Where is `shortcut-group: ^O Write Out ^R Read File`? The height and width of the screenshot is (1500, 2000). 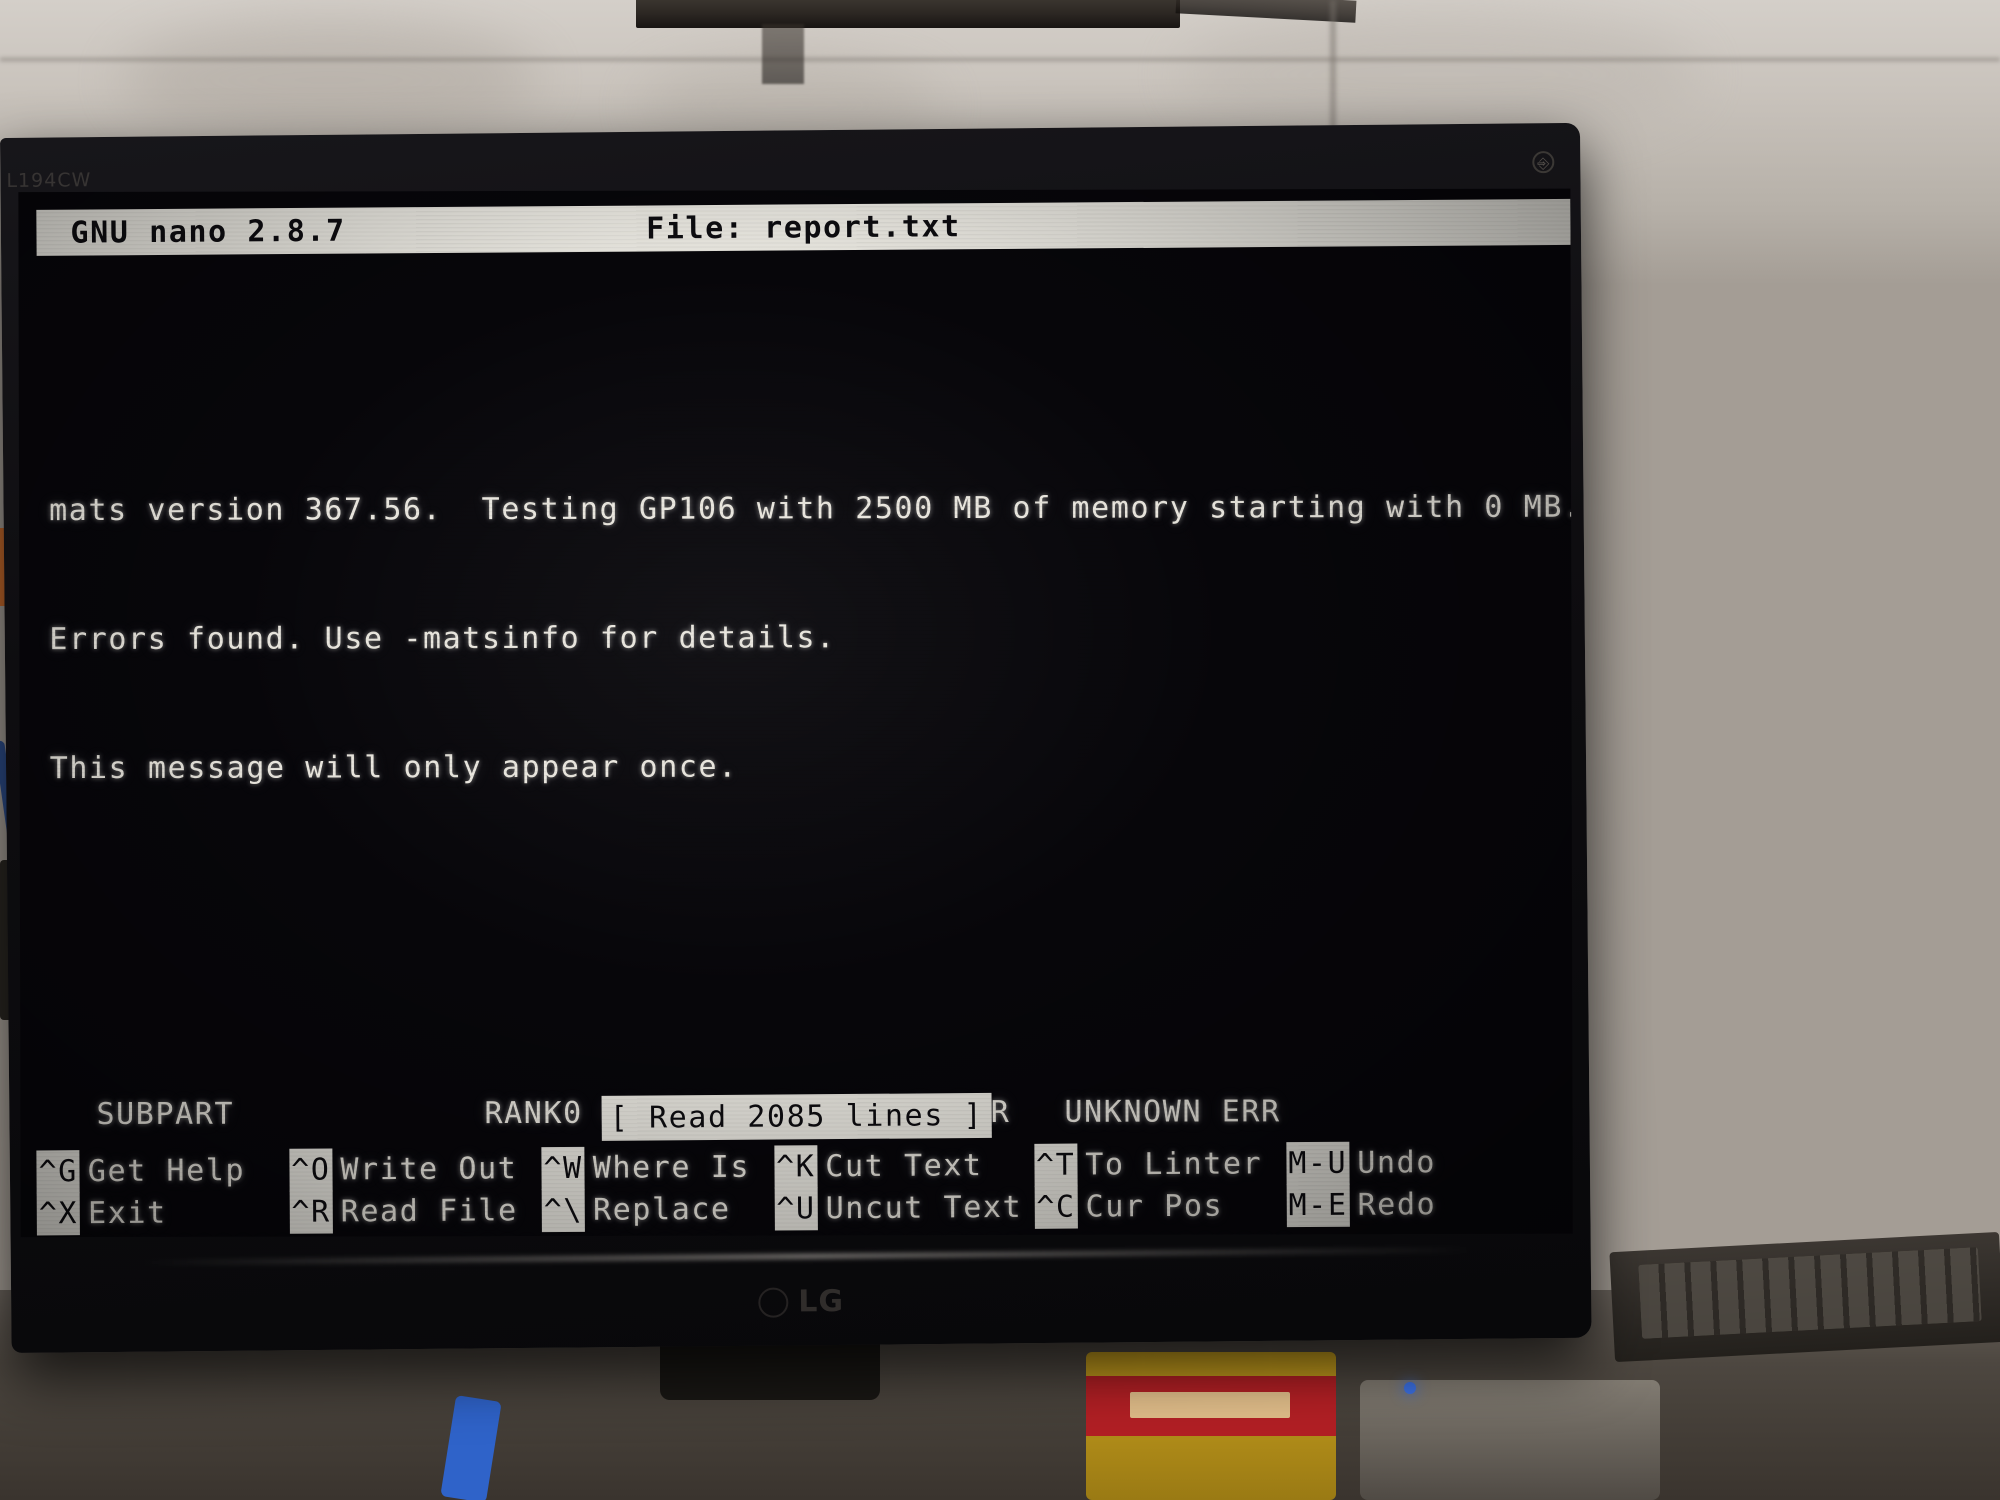 shortcut-group: ^O Write Out ^R Read File is located at coordinates (403, 1190).